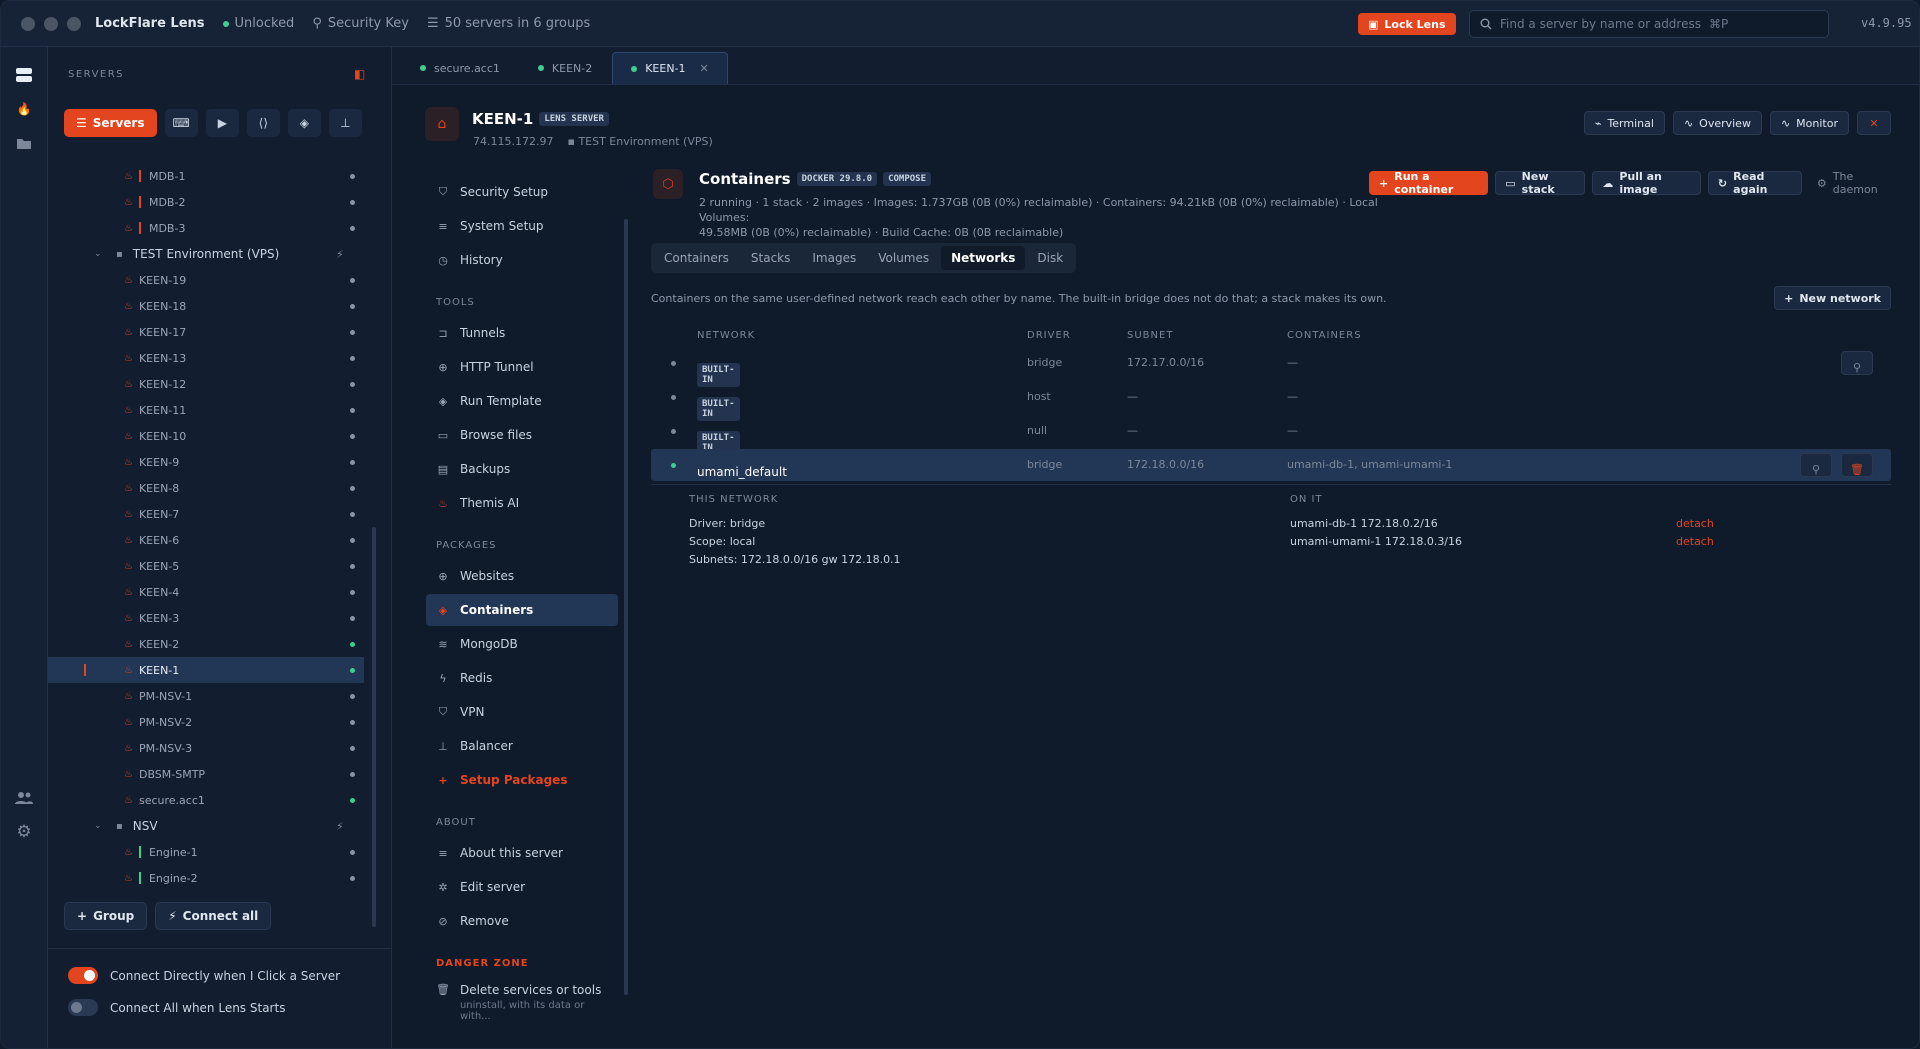 This screenshot has width=1920, height=1049. I want to click on menu-websites: ⊕ Websites, so click(522, 576).